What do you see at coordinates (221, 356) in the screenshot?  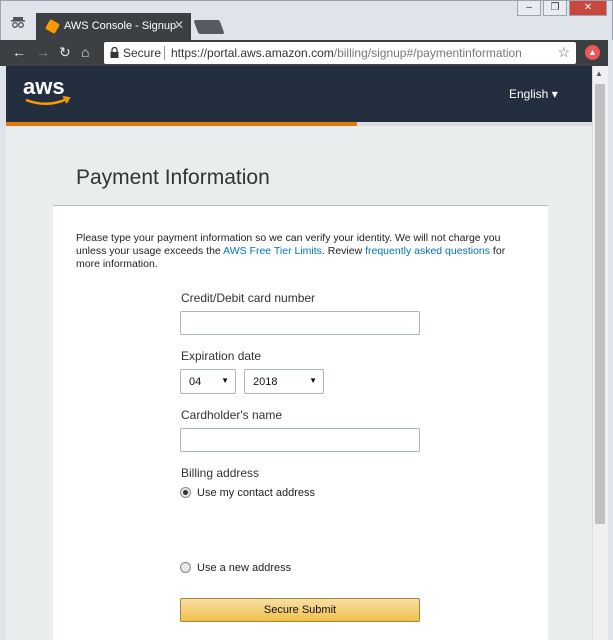 I see `expiration-label: Expiration date` at bounding box center [221, 356].